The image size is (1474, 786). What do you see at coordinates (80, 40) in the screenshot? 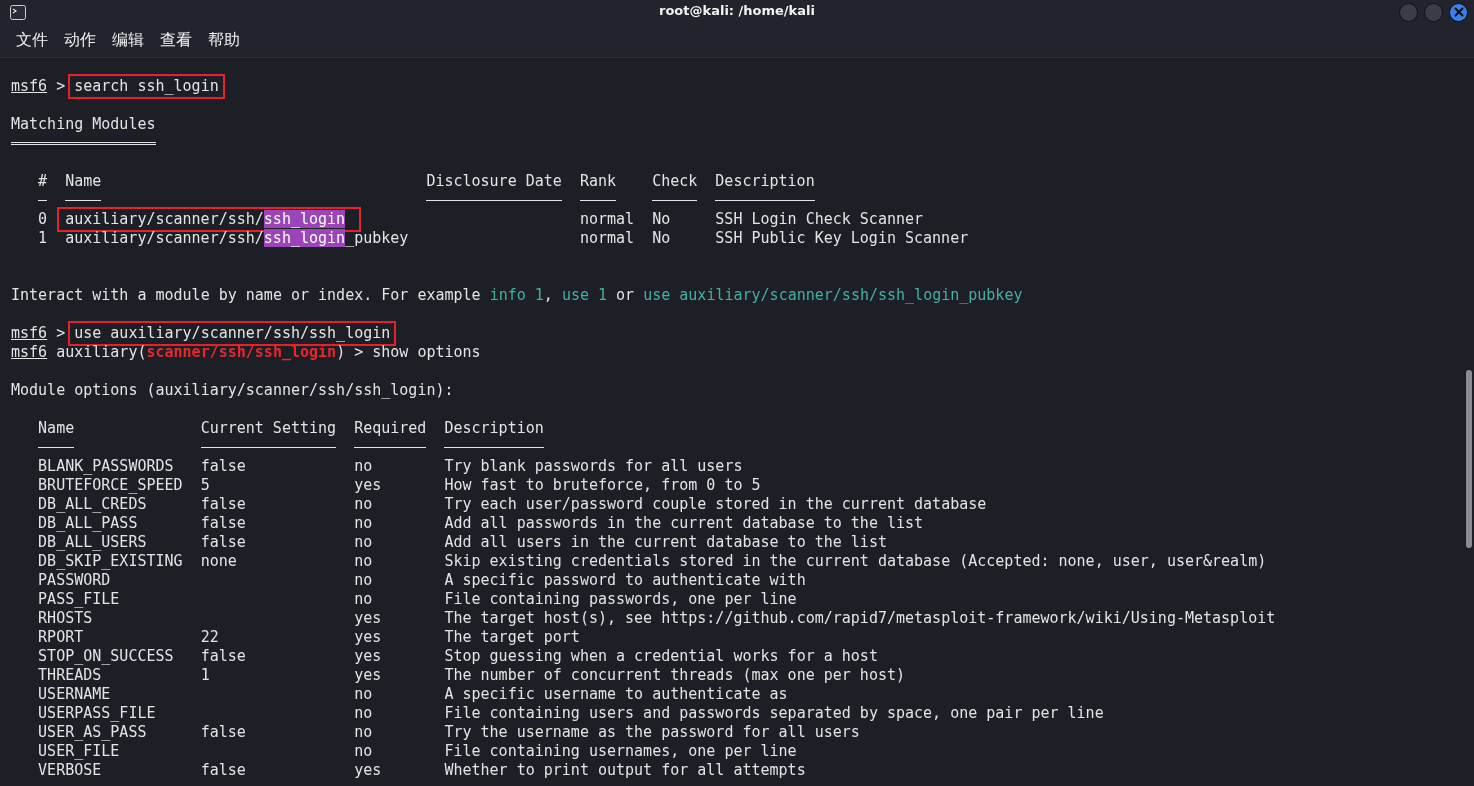
I see `menu-item: 动作` at bounding box center [80, 40].